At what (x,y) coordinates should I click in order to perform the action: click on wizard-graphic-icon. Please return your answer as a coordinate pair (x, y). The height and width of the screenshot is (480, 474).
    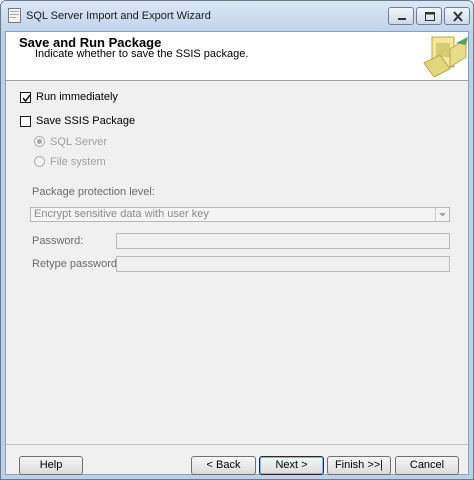
    Looking at the image, I should click on (445, 57).